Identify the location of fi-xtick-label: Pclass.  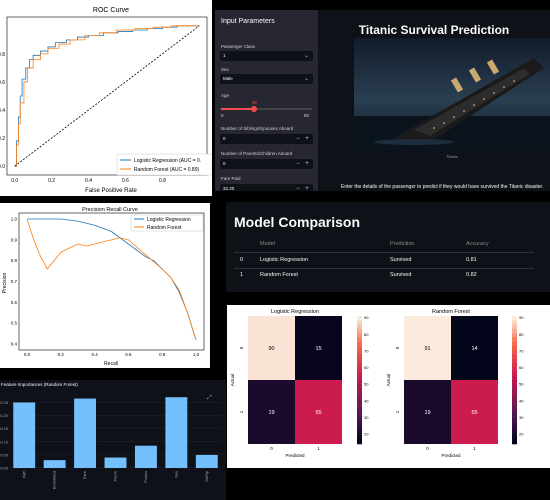
(145, 477).